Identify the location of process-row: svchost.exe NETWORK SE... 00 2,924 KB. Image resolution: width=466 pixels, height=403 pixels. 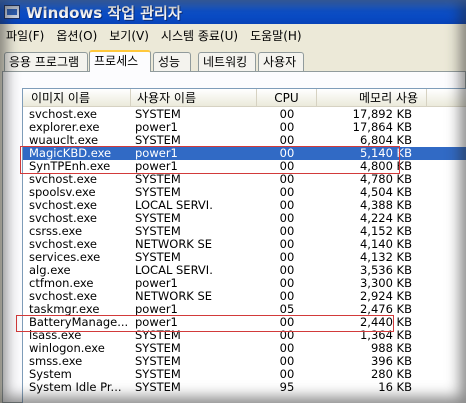
(244, 296).